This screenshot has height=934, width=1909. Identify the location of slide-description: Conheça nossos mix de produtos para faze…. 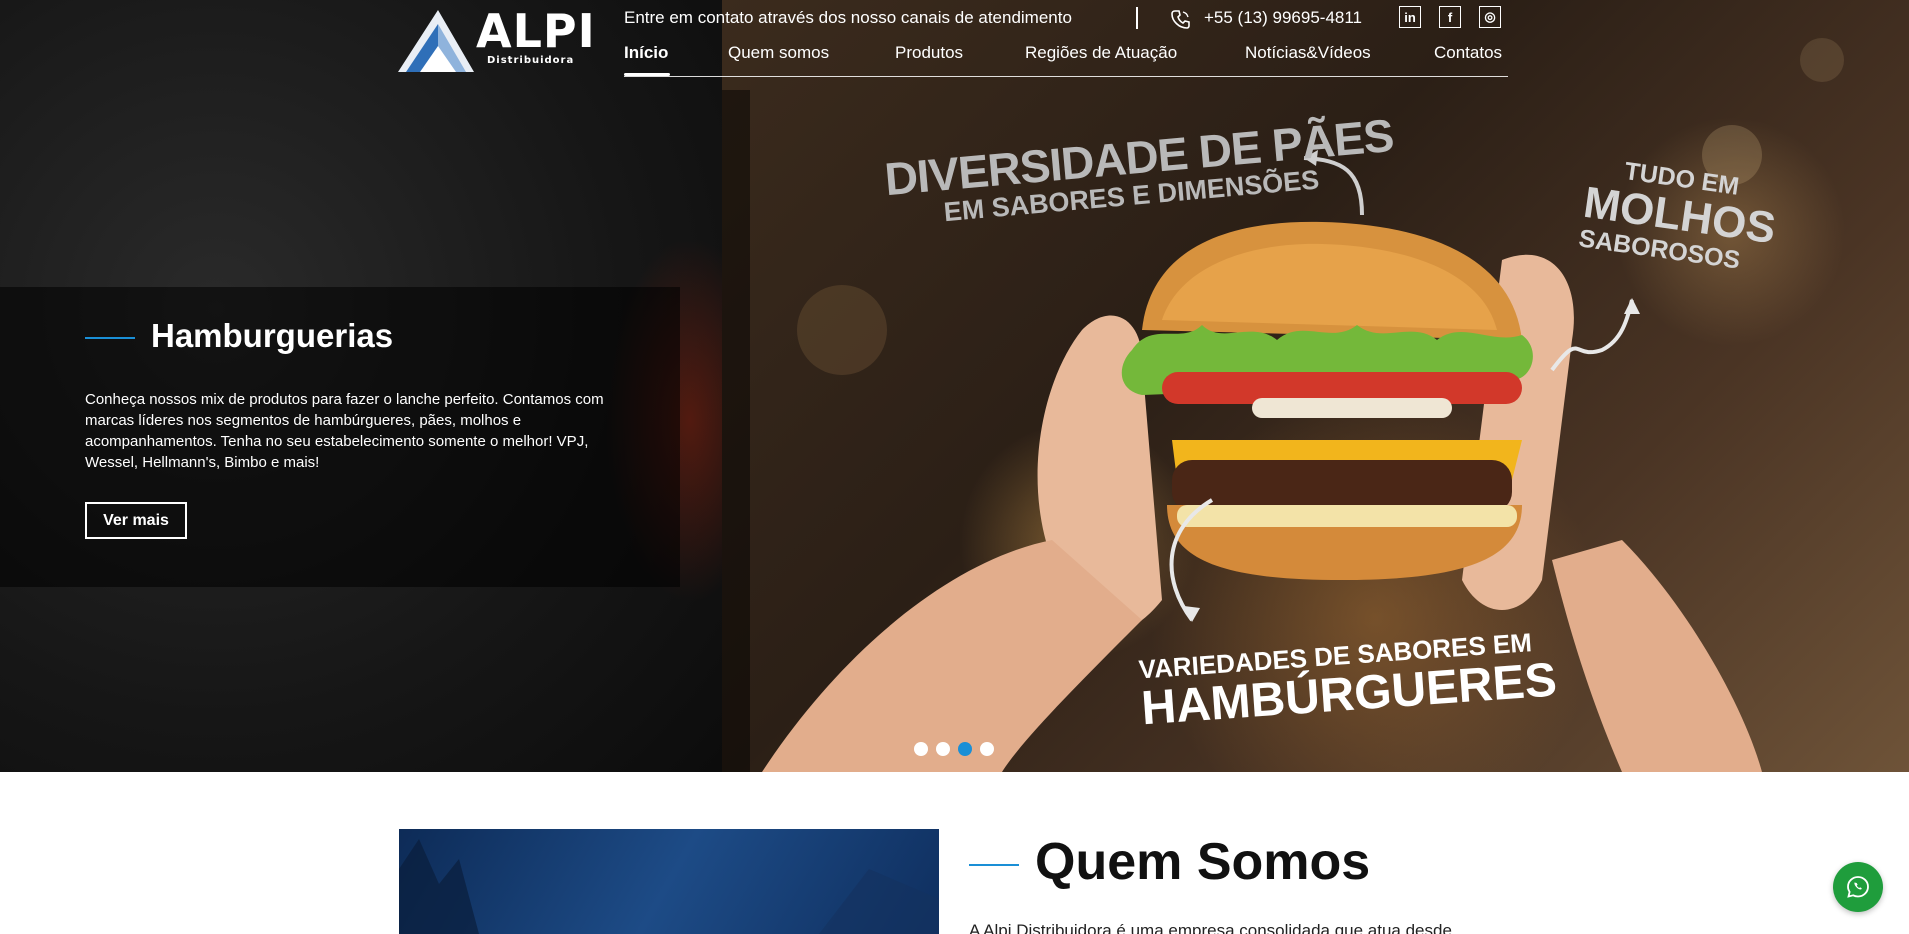
(344, 431).